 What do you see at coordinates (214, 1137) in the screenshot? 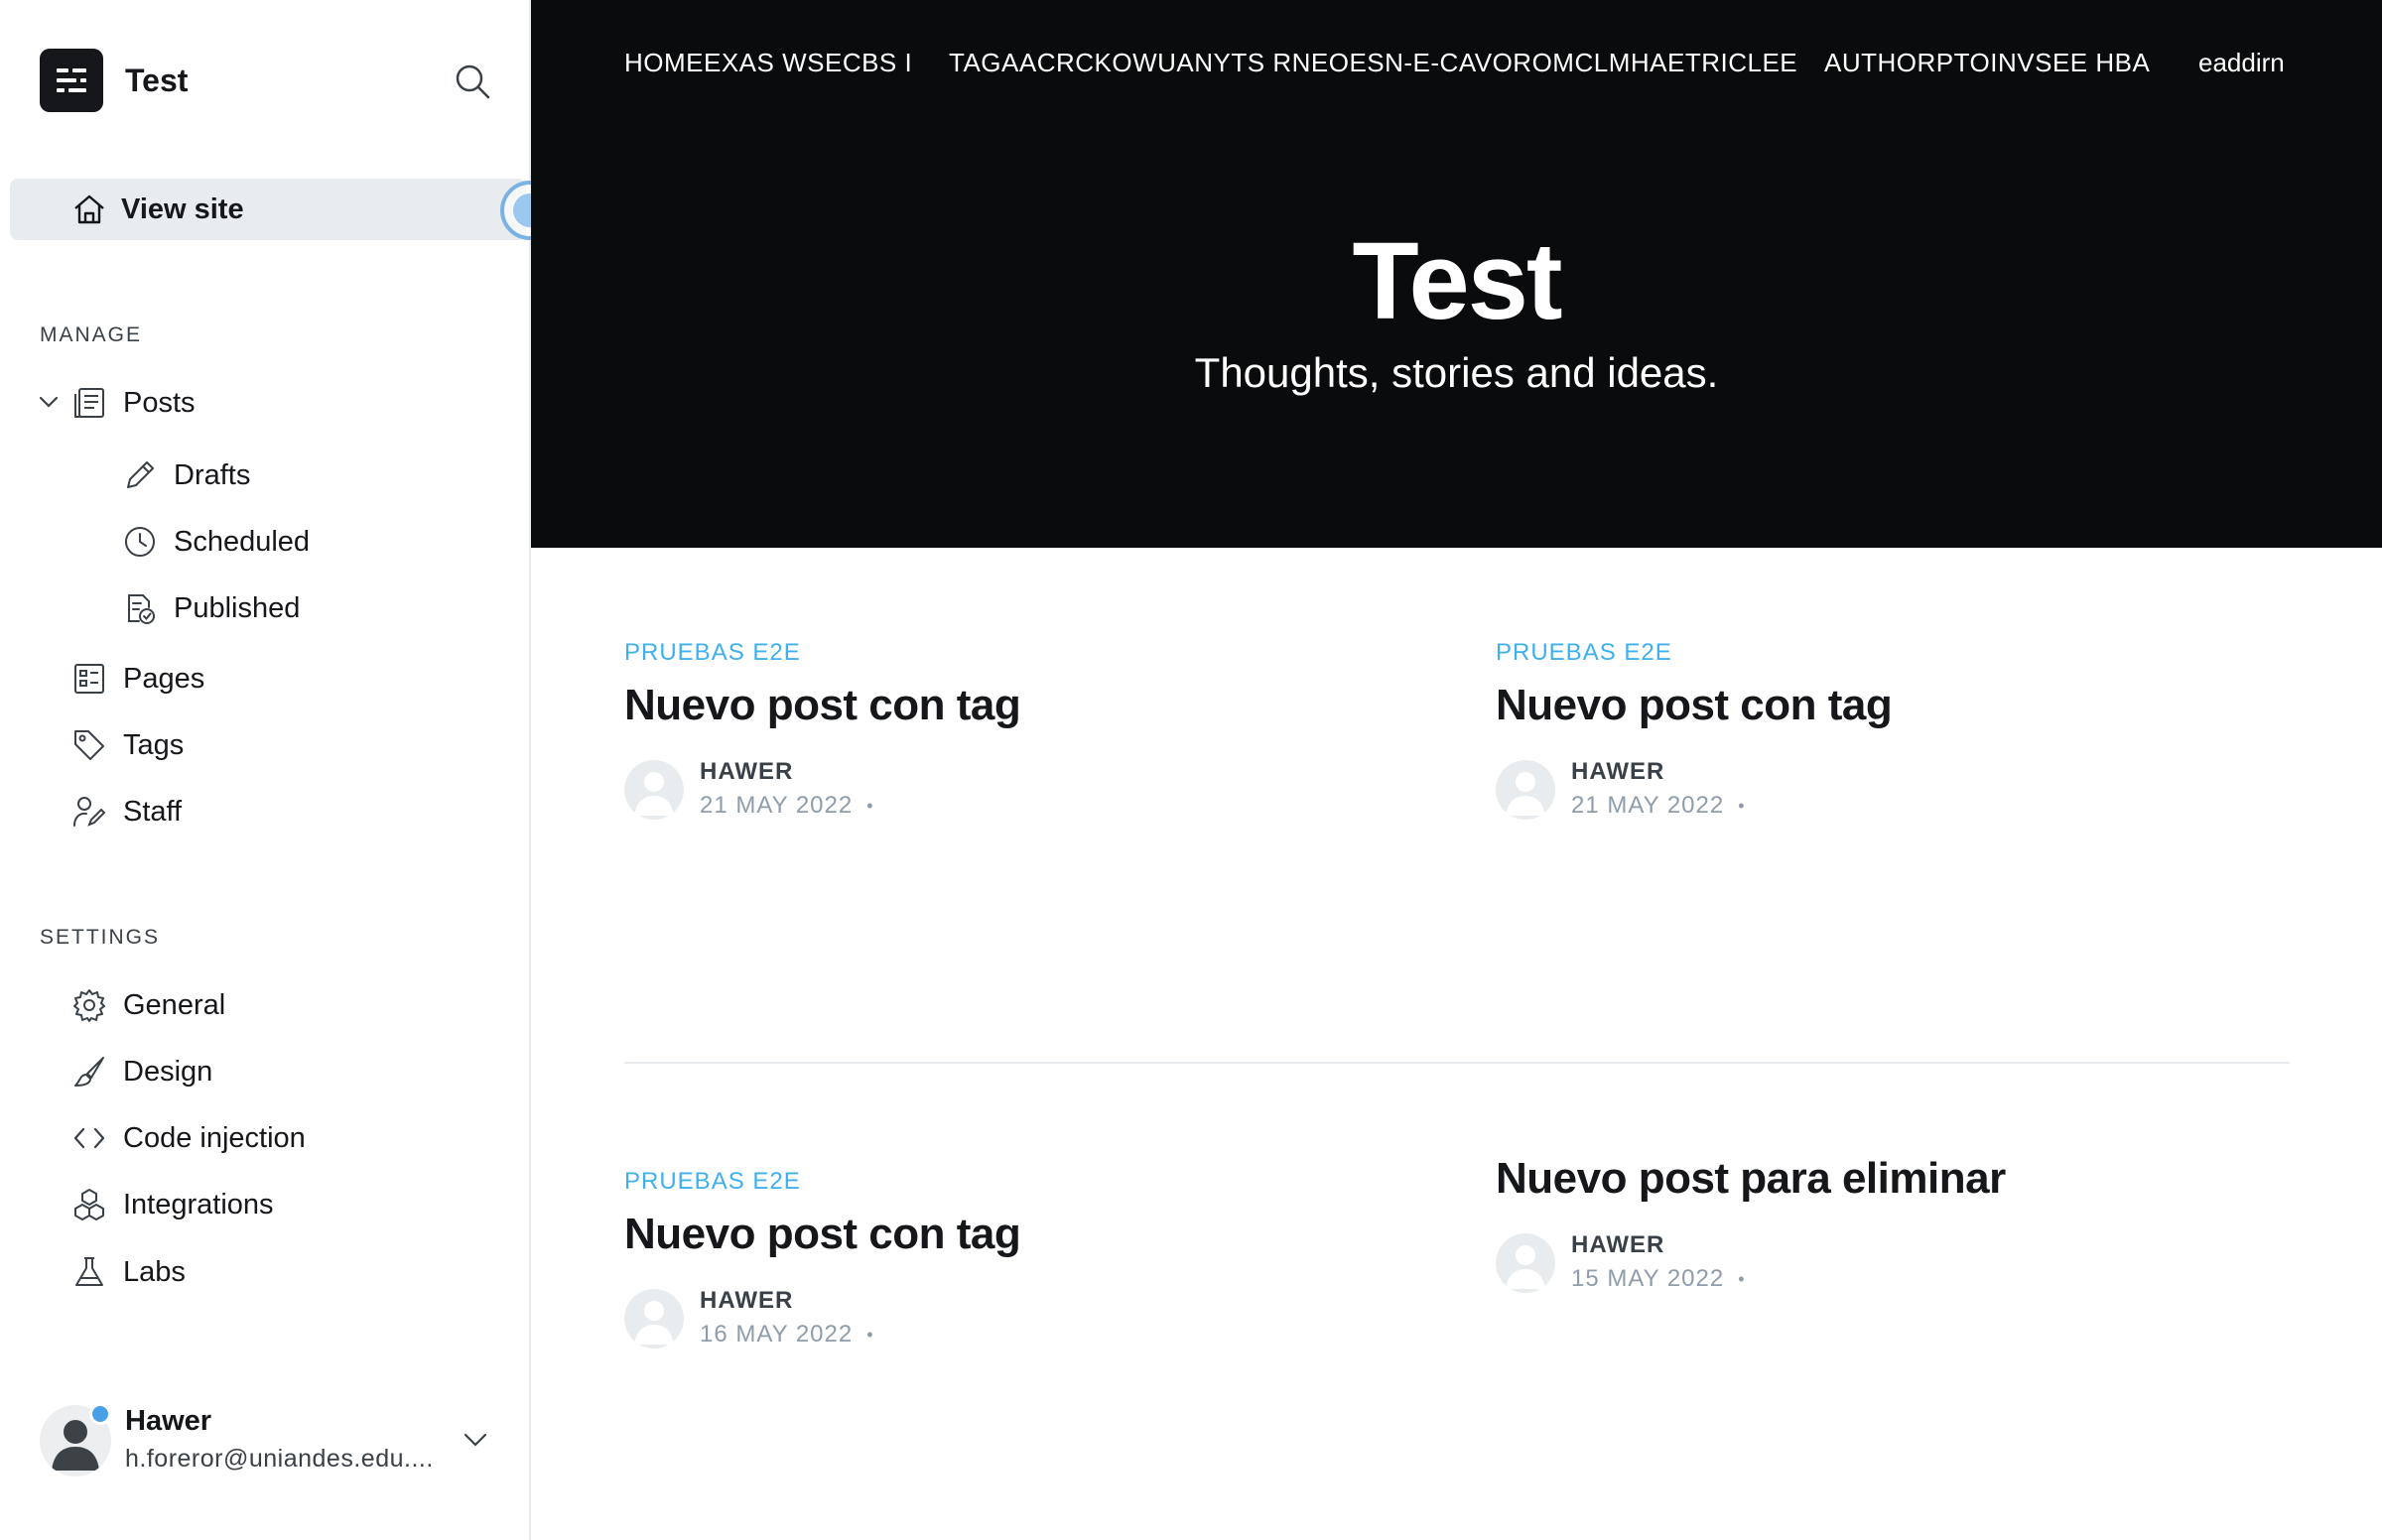
I see `sidebar-item-label: Code injection` at bounding box center [214, 1137].